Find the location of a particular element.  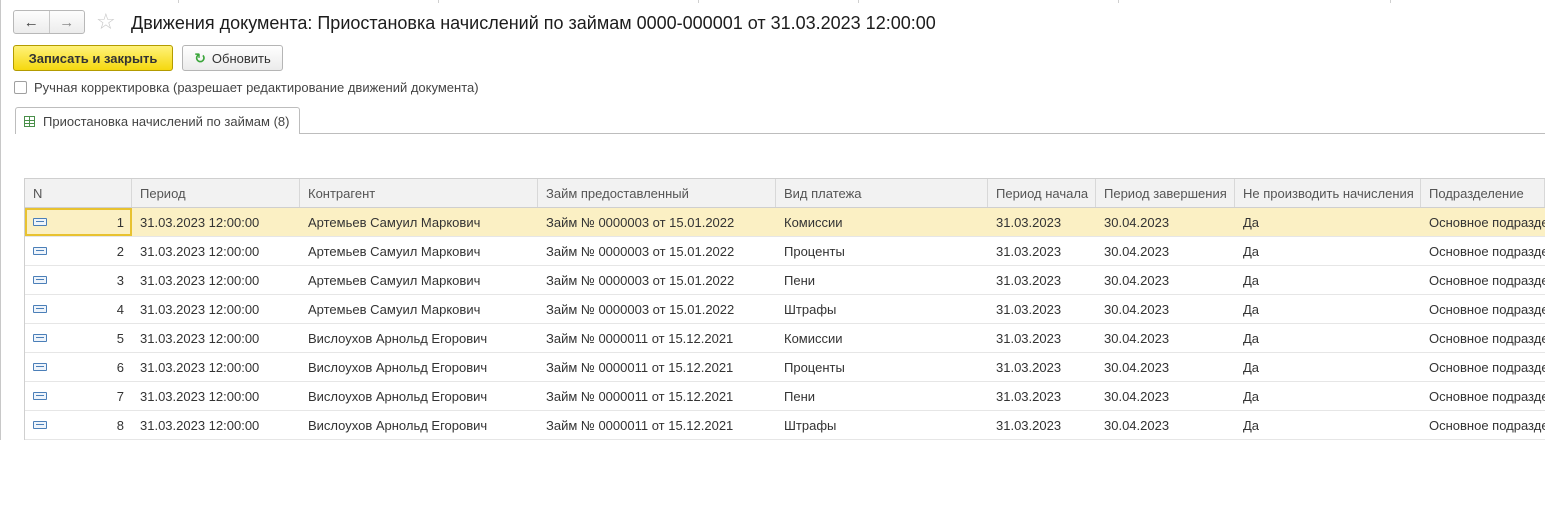

row-number-cell: 7 is located at coordinates (78, 396).